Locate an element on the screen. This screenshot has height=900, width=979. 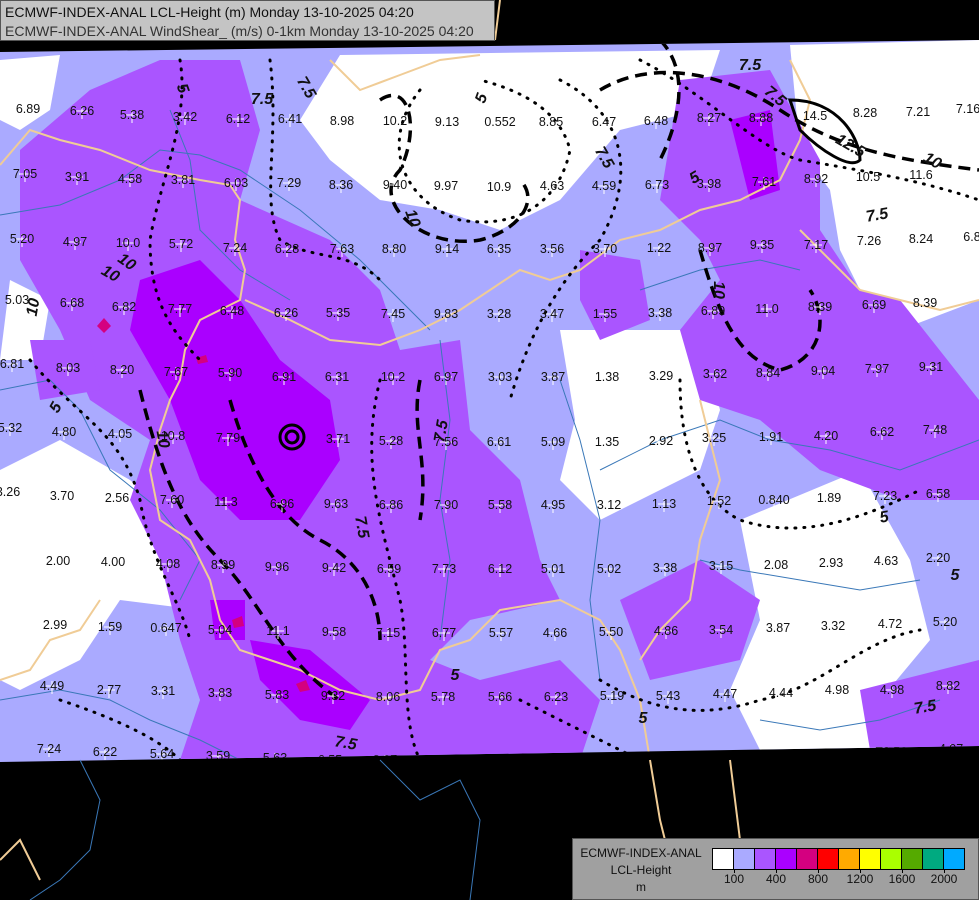
station-marker: 4.59 is located at coordinates (604, 186).